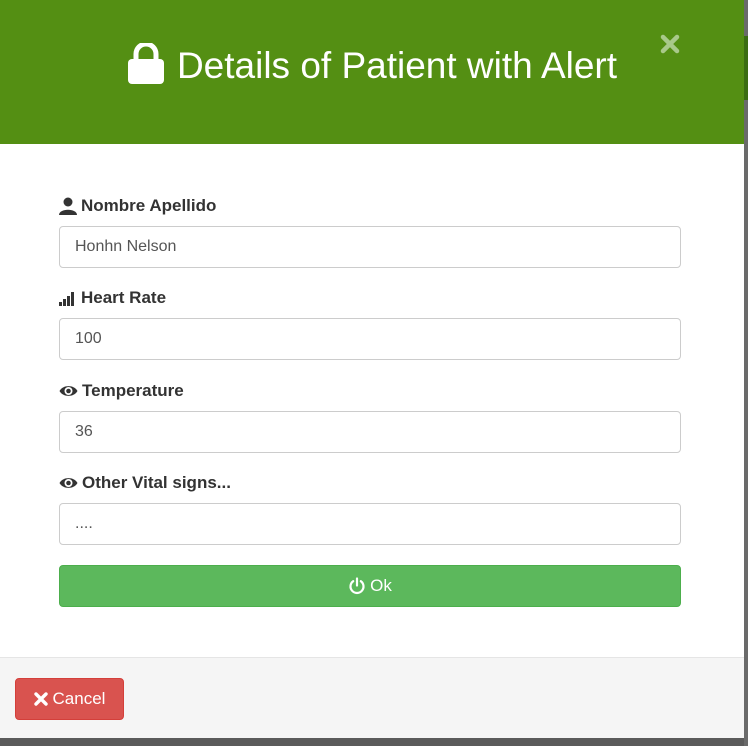  Describe the element at coordinates (370, 524) in the screenshot. I see `other-vitals-field` at that location.